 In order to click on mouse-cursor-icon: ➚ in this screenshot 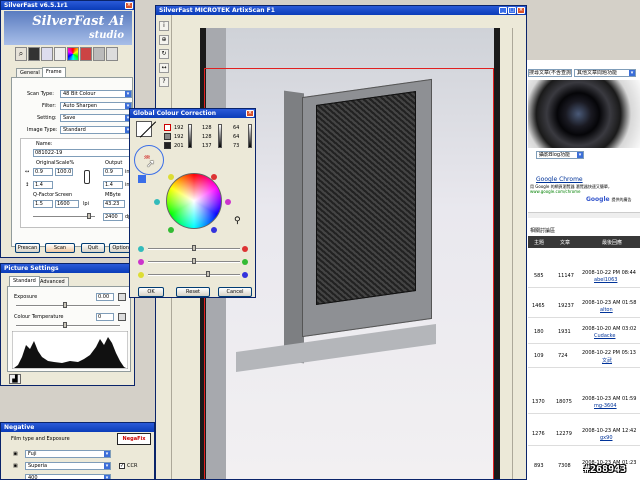, I will do `click(151, 163)`.